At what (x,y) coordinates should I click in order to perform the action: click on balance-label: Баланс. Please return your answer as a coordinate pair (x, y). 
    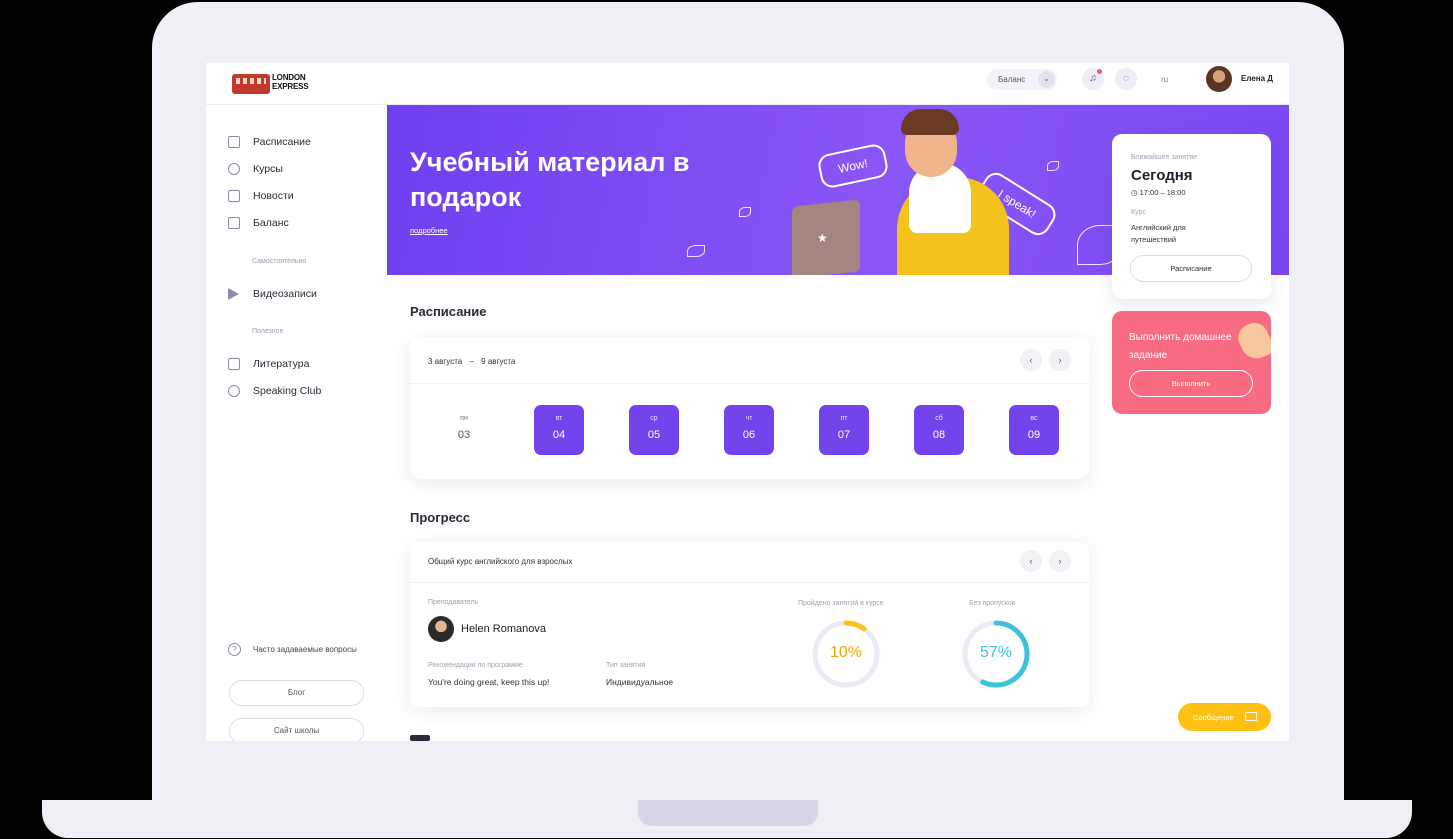
    Looking at the image, I should click on (1012, 79).